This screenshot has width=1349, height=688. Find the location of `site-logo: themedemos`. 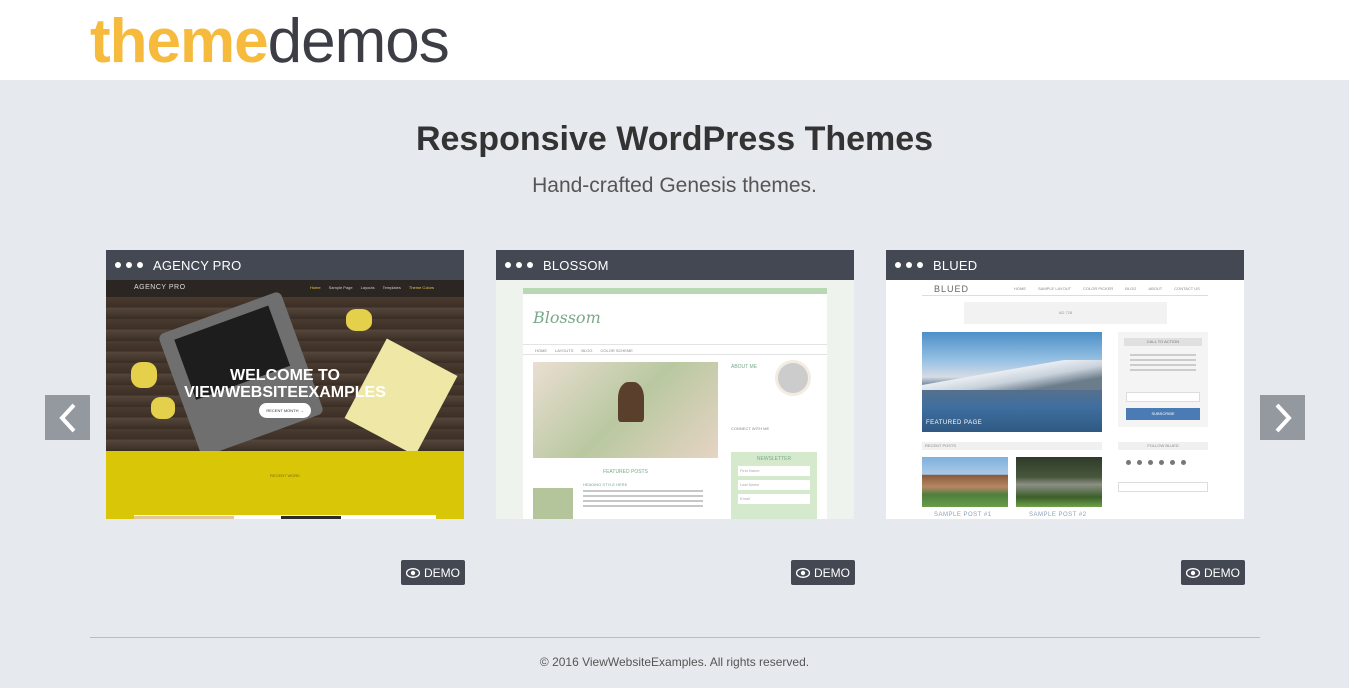

site-logo: themedemos is located at coordinates (270, 42).